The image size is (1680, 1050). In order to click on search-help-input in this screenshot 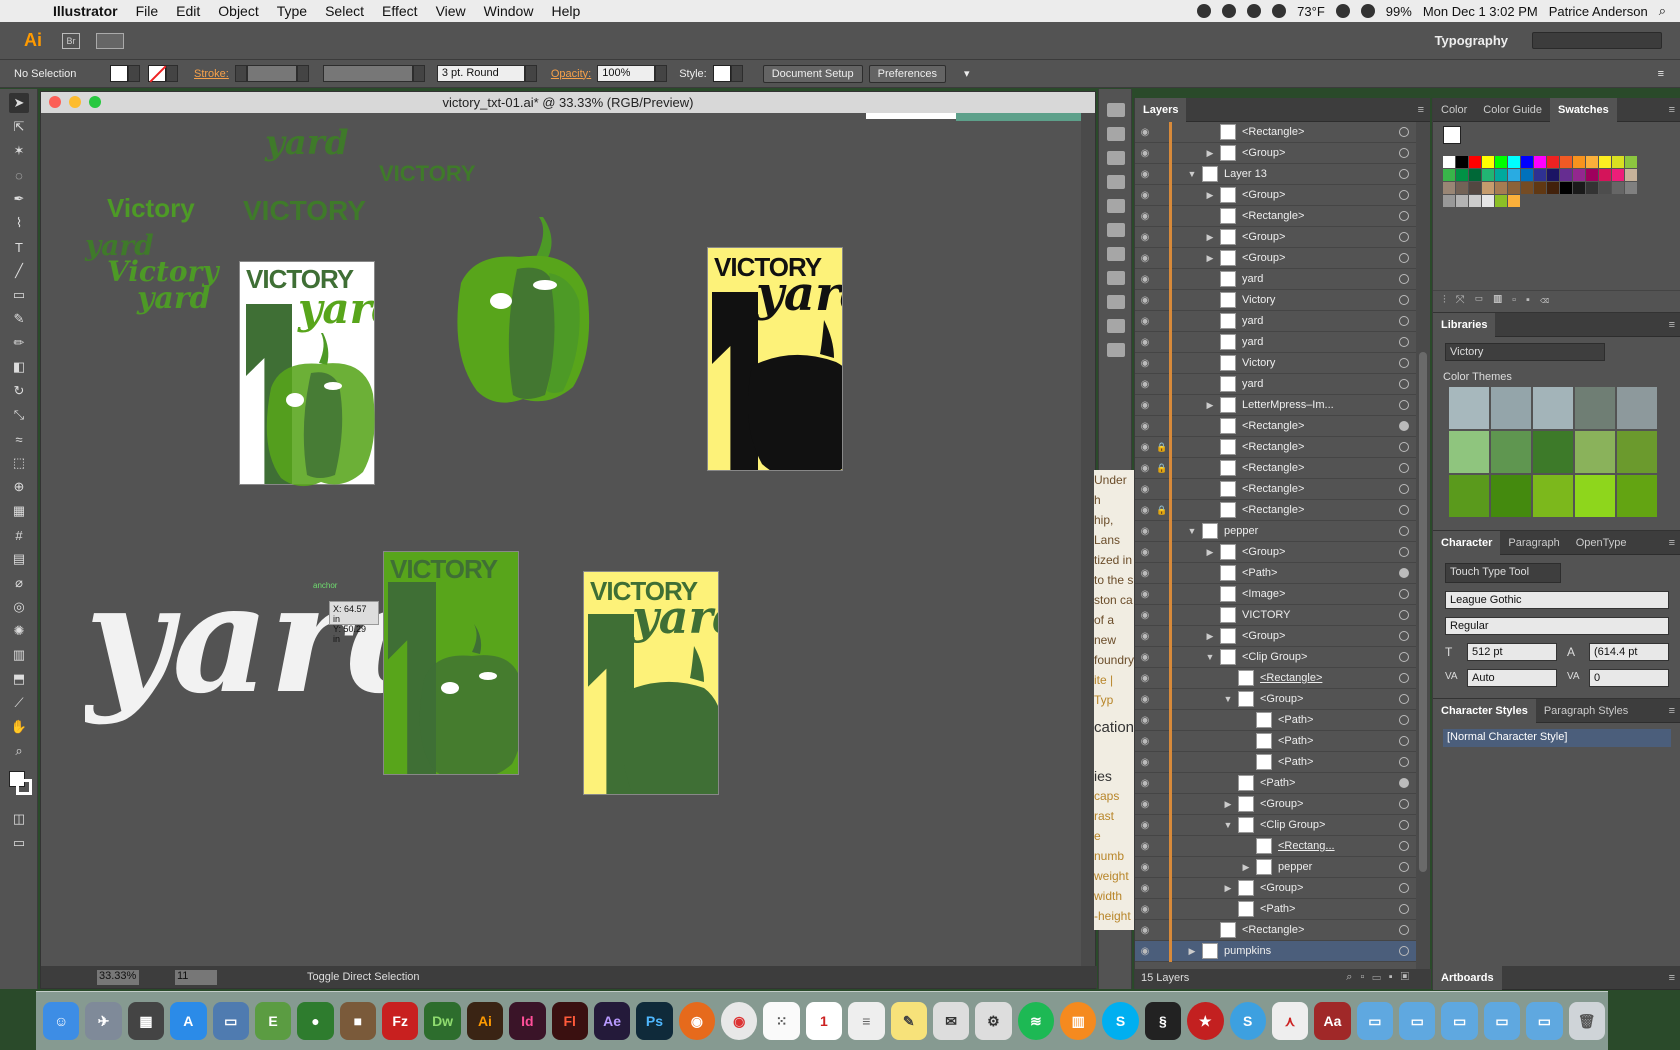, I will do `click(1597, 40)`.